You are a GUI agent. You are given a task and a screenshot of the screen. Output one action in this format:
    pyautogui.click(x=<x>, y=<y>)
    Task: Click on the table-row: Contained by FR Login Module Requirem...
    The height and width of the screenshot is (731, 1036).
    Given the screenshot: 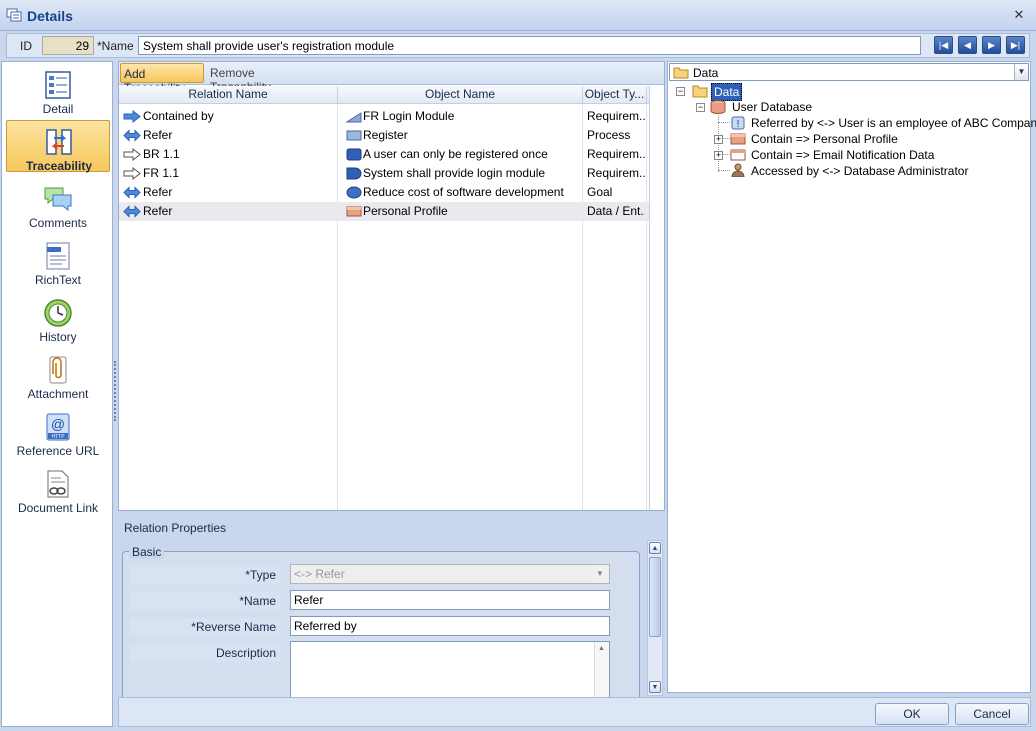 What is the action you would take?
    pyautogui.click(x=384, y=116)
    